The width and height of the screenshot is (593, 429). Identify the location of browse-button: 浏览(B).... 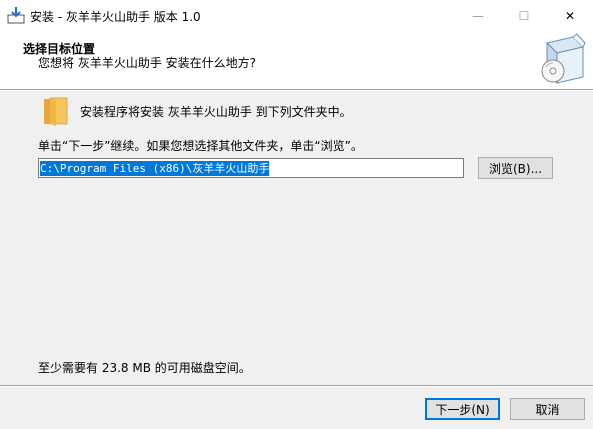
(515, 168).